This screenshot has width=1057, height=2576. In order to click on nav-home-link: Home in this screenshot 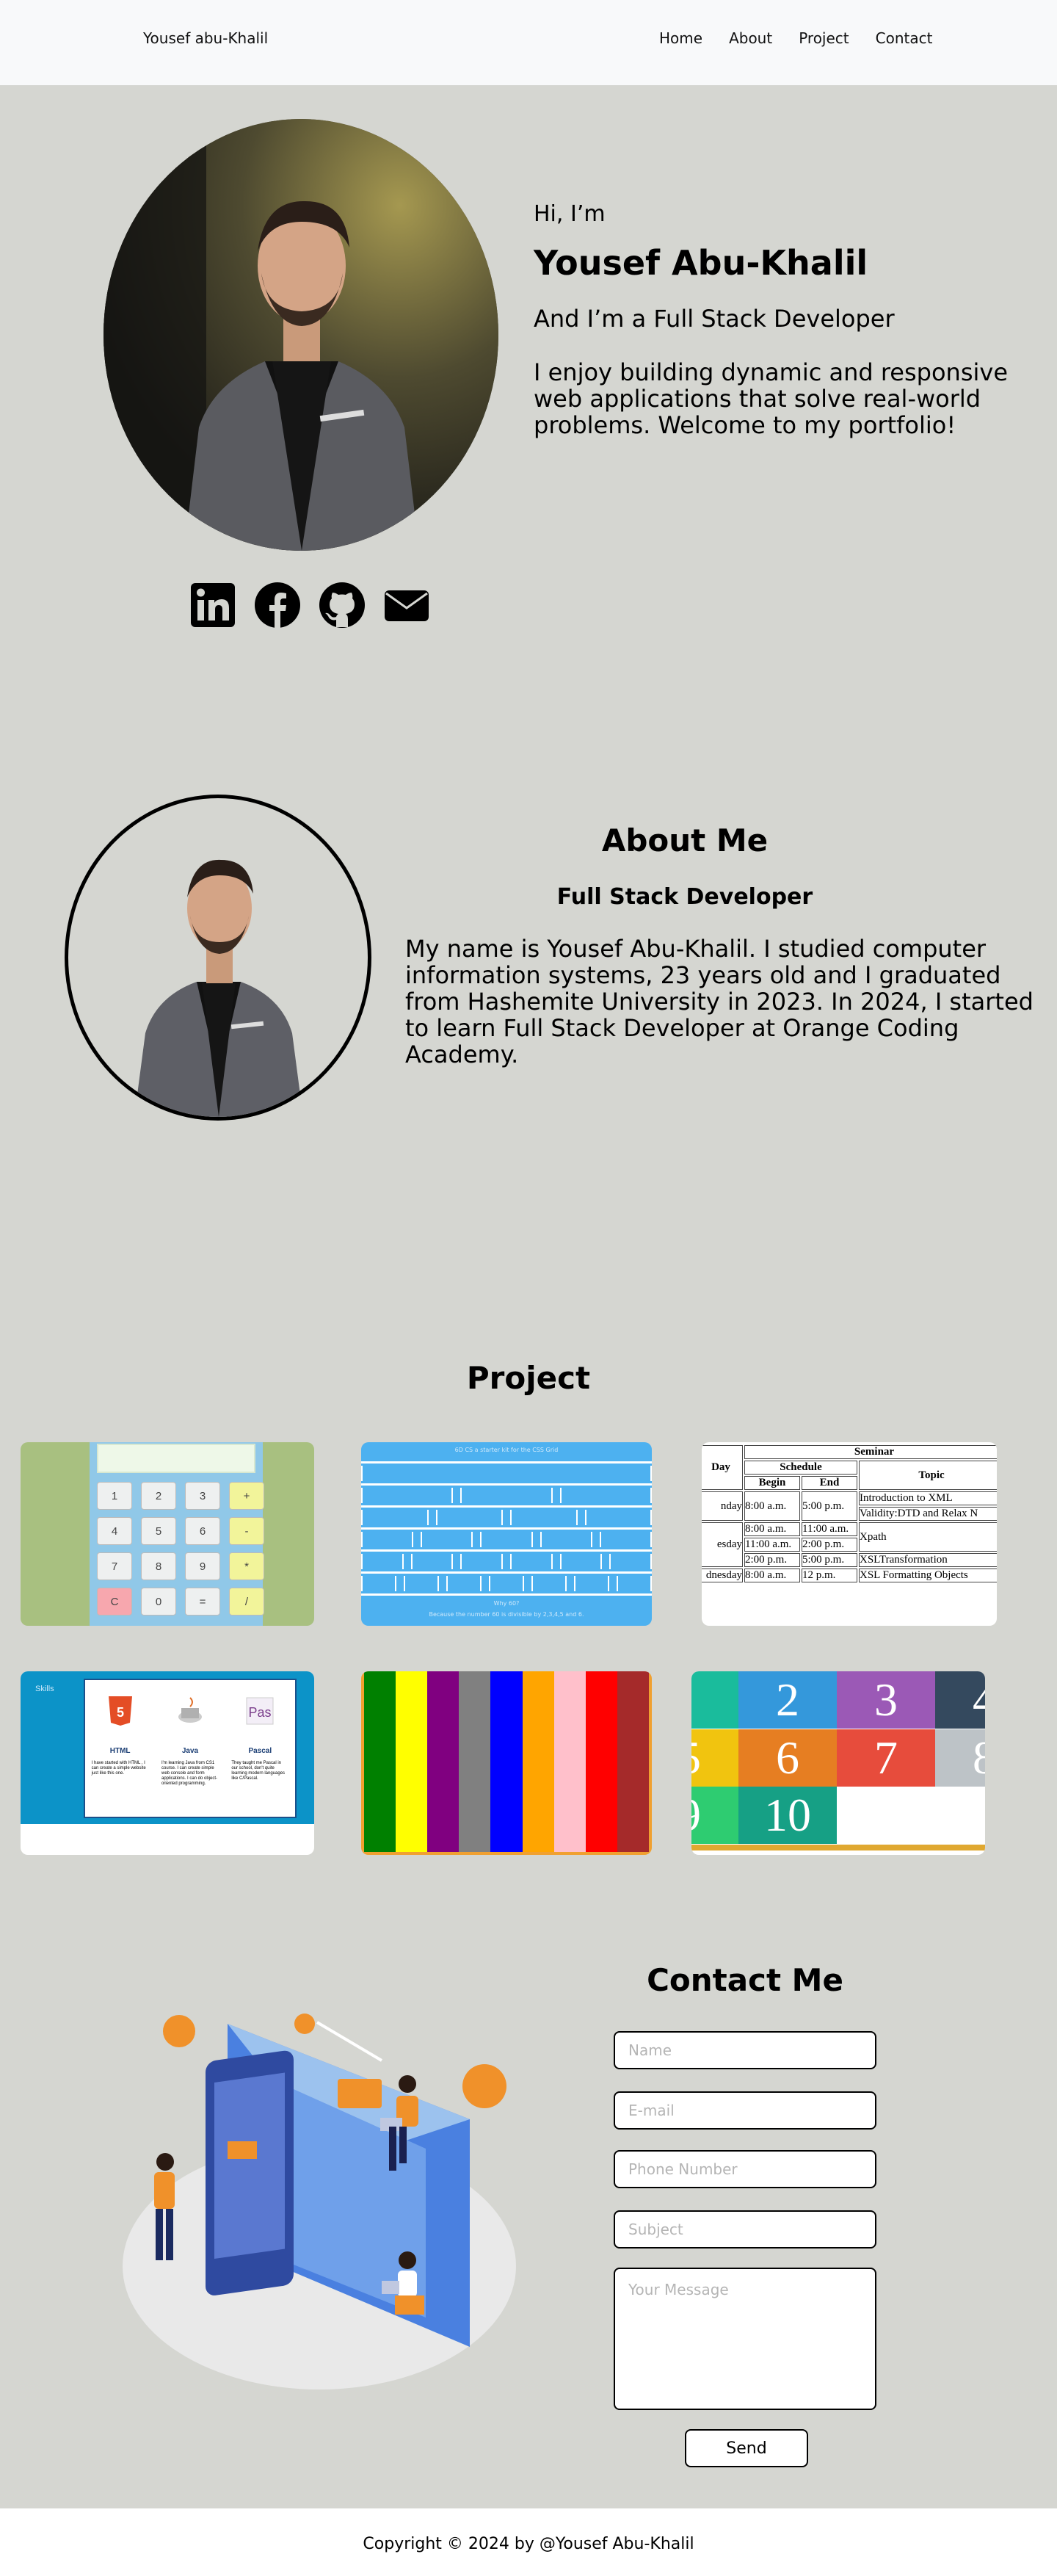, I will do `click(680, 38)`.